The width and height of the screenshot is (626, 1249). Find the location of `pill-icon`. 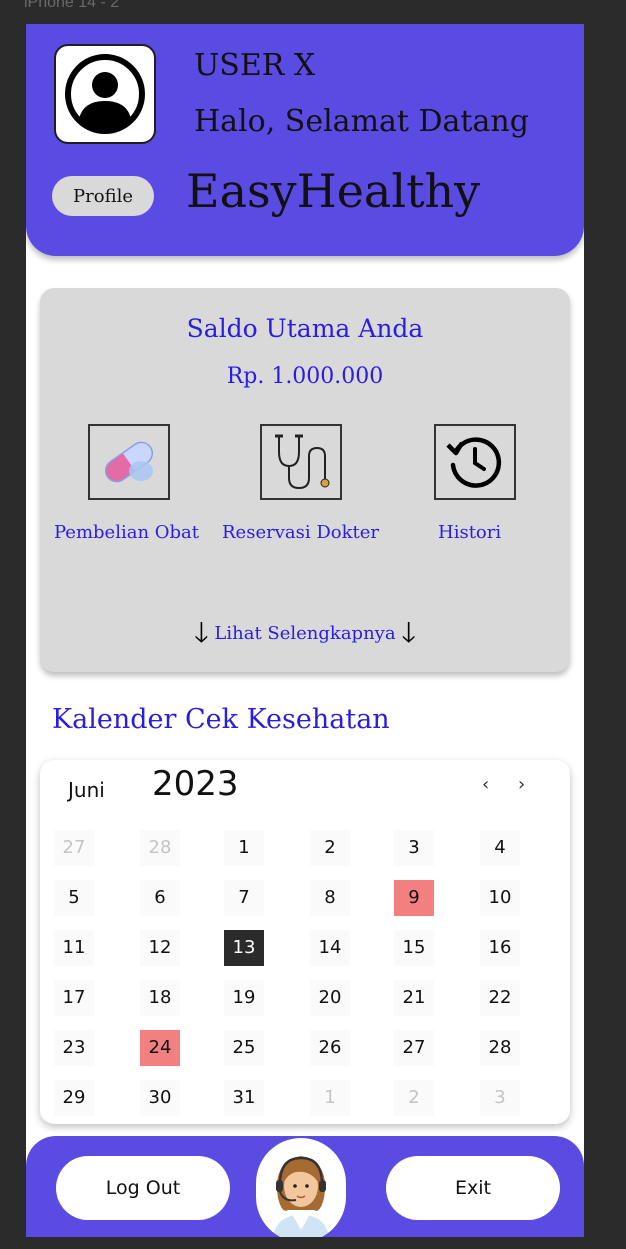

pill-icon is located at coordinates (129, 462).